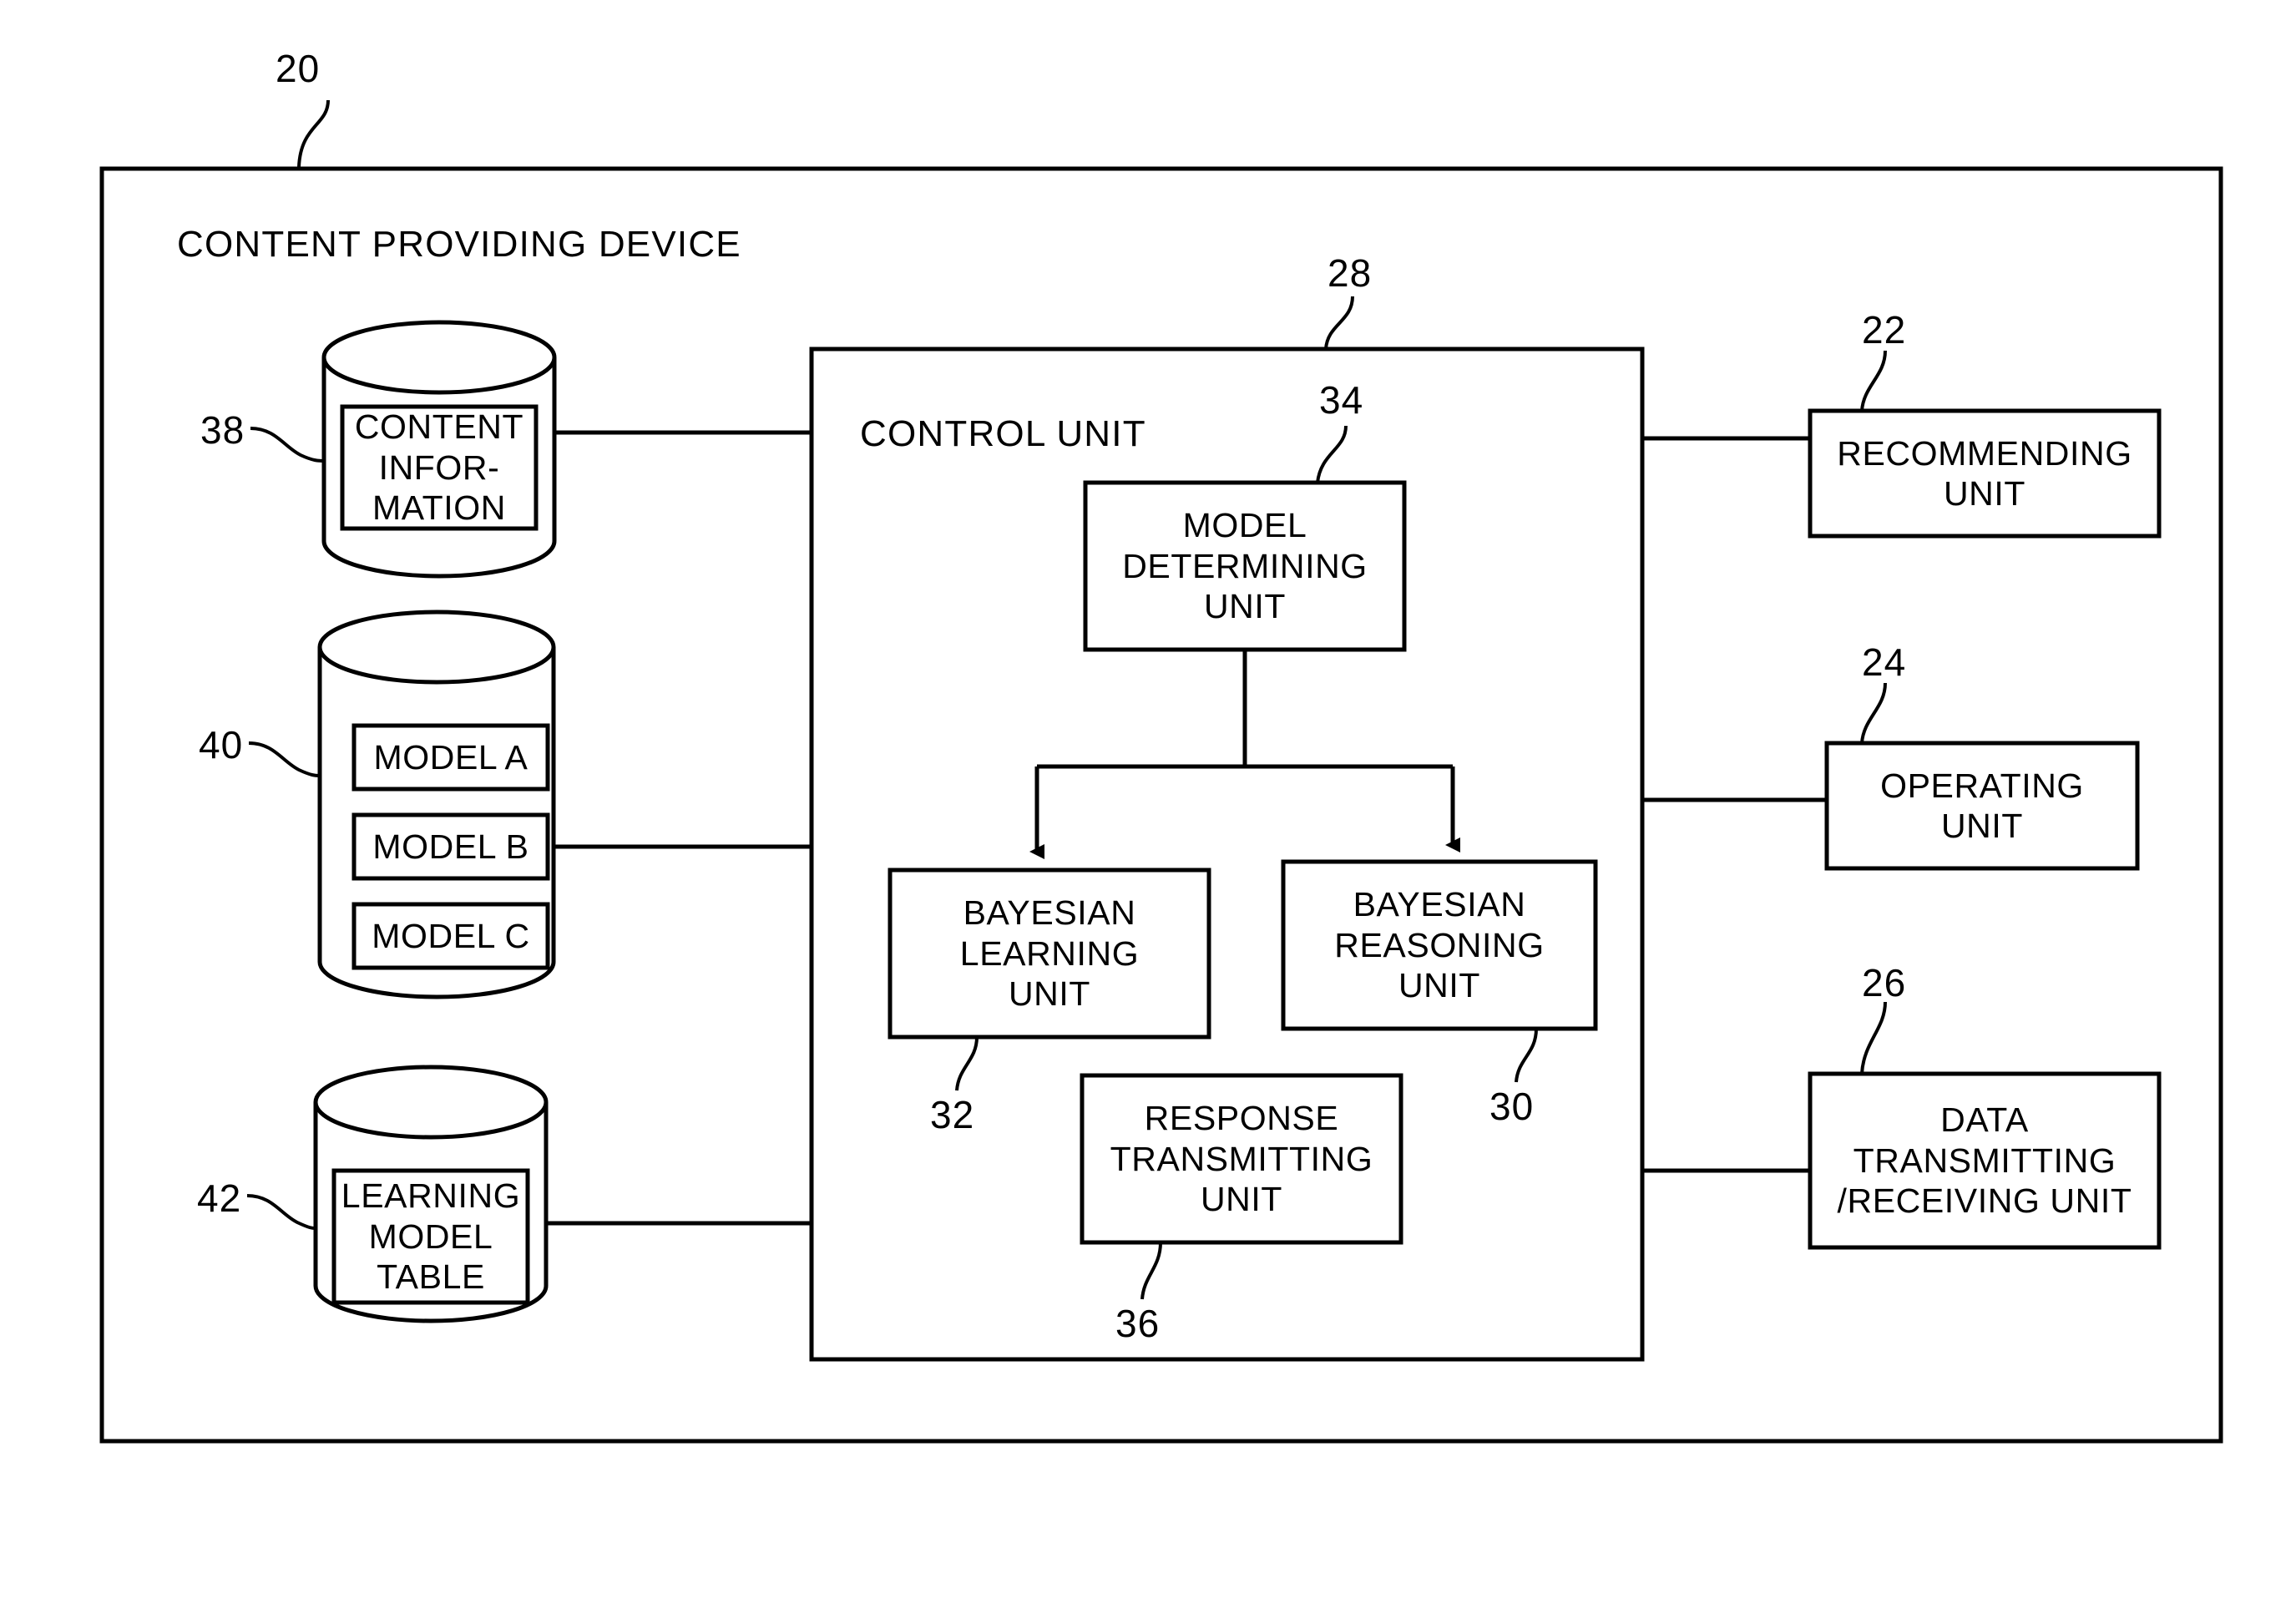 The width and height of the screenshot is (2296, 1624). I want to click on ref-number-30: 30, so click(1512, 1106).